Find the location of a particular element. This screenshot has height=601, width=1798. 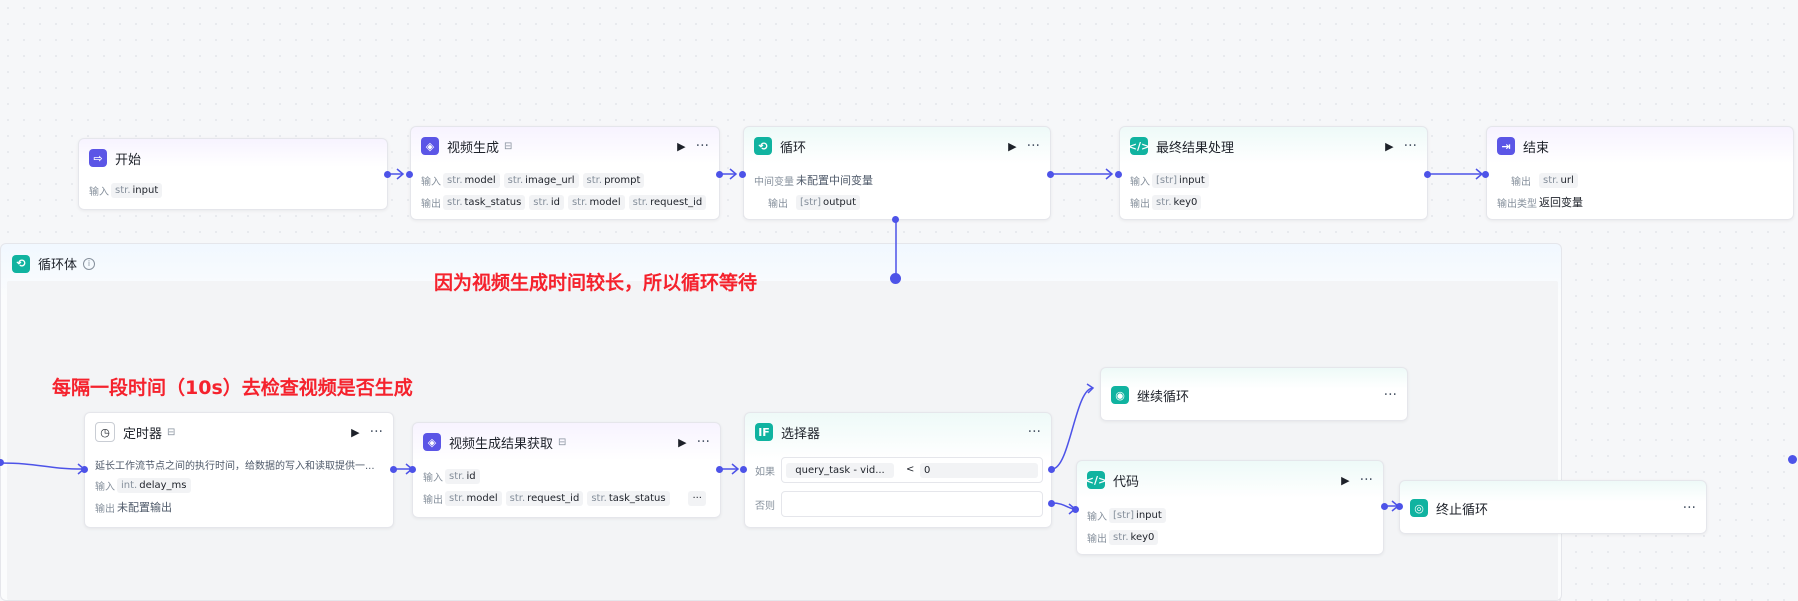

node-loop-mid-row: 中间变量 未配置中间变量 is located at coordinates (813, 180).